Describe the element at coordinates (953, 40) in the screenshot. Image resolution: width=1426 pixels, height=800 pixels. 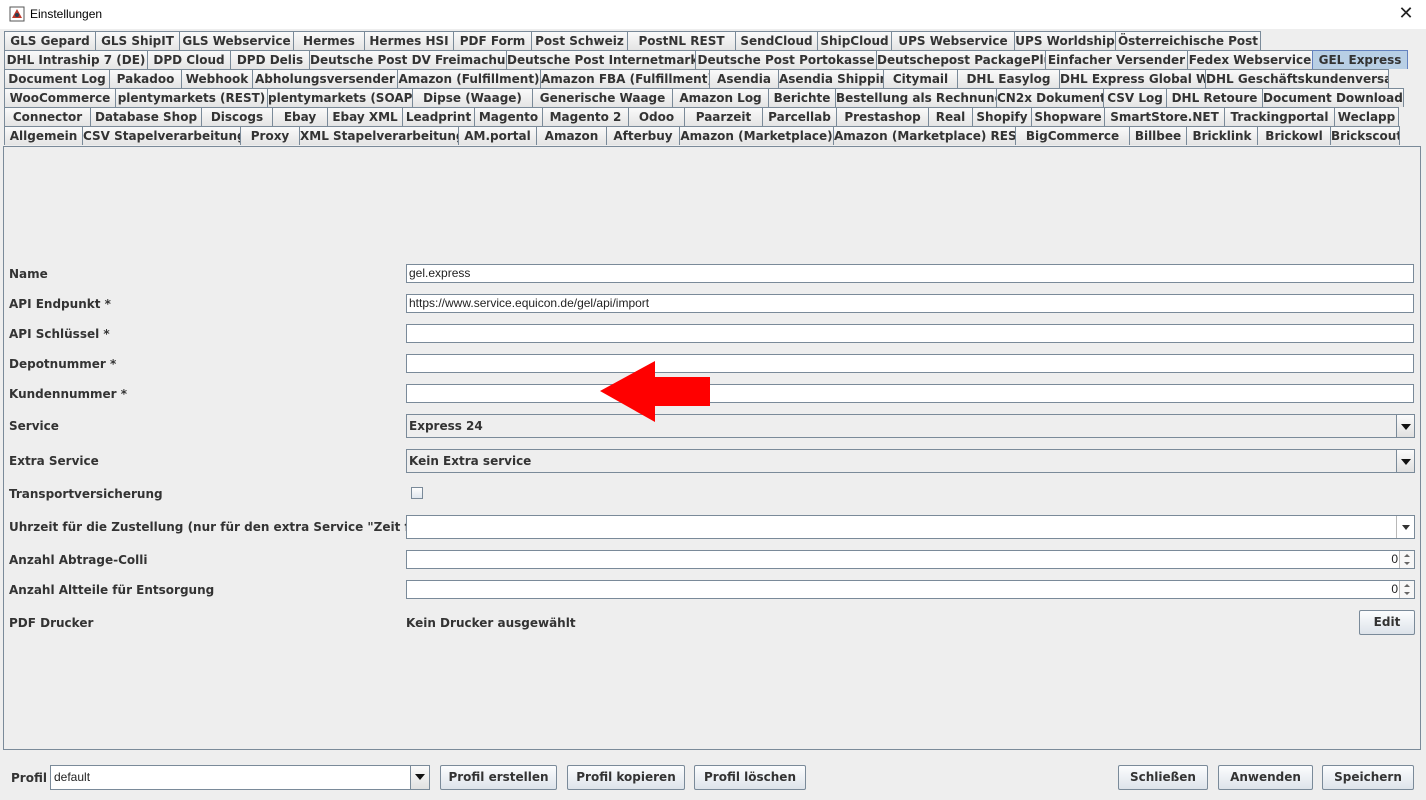
I see `tab-ups-webservice: UPS Webservice` at that location.